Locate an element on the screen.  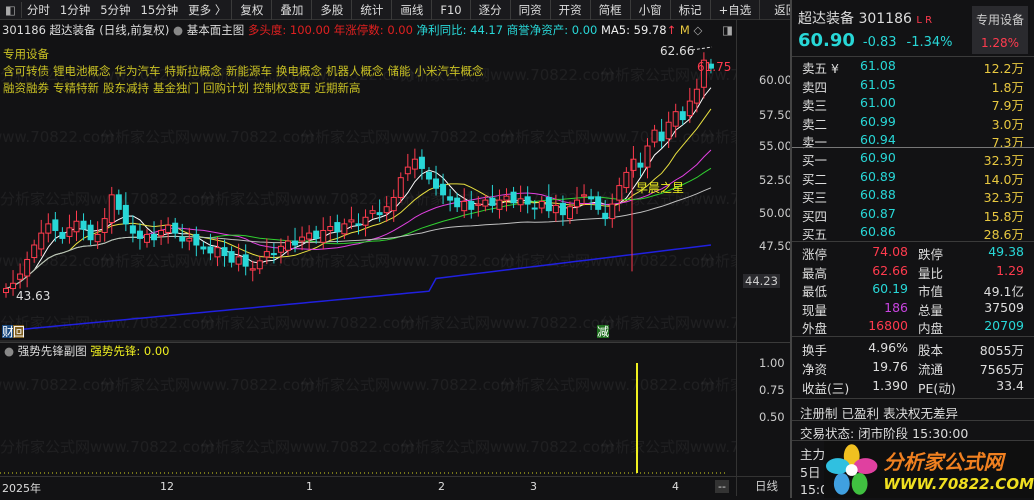
window-icon: ◨ is located at coordinates (727, 30).